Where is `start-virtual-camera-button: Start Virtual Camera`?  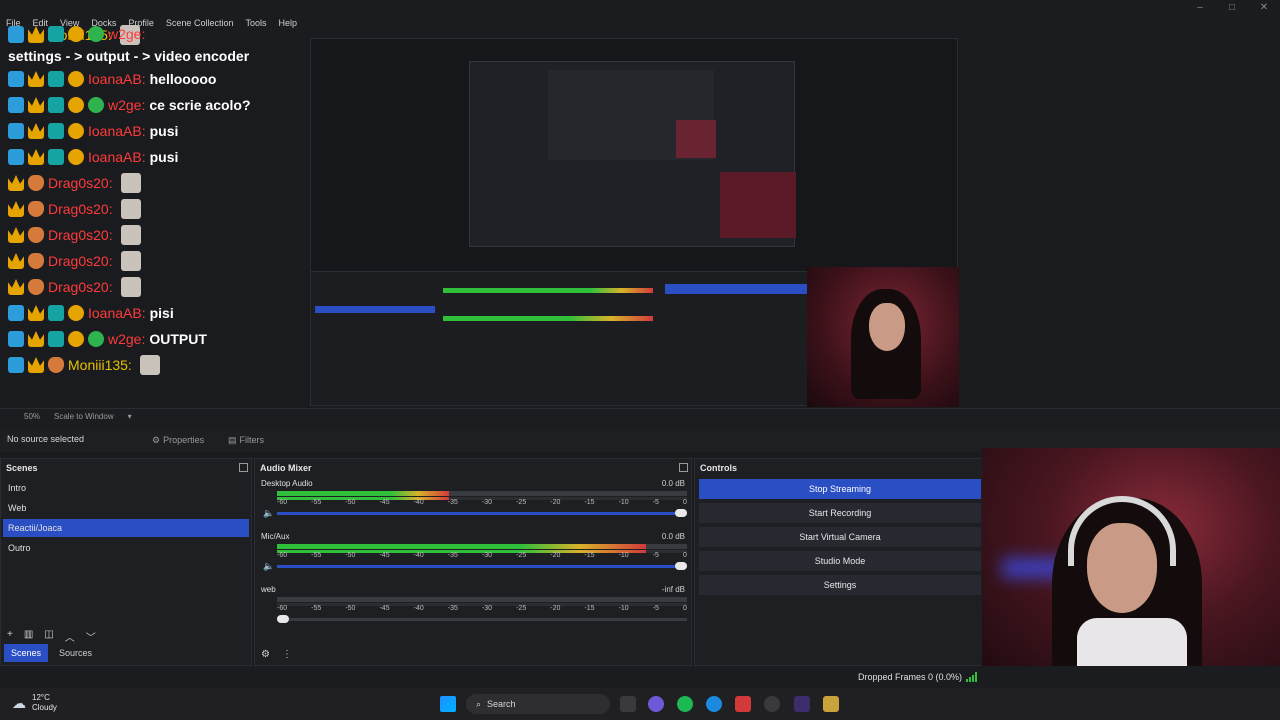
start-virtual-camera-button: Start Virtual Camera is located at coordinates (840, 537).